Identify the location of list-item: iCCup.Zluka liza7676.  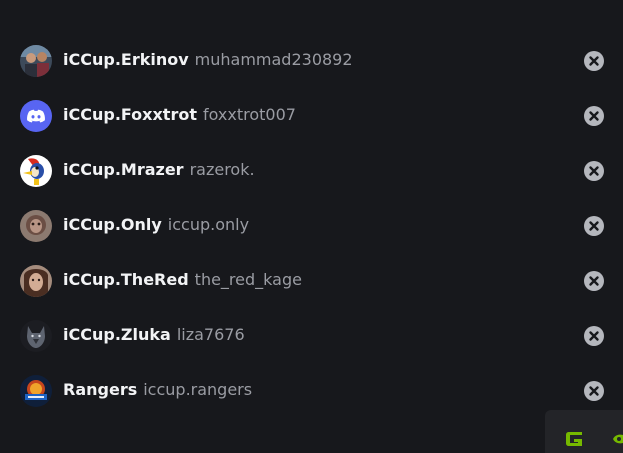
(311, 335).